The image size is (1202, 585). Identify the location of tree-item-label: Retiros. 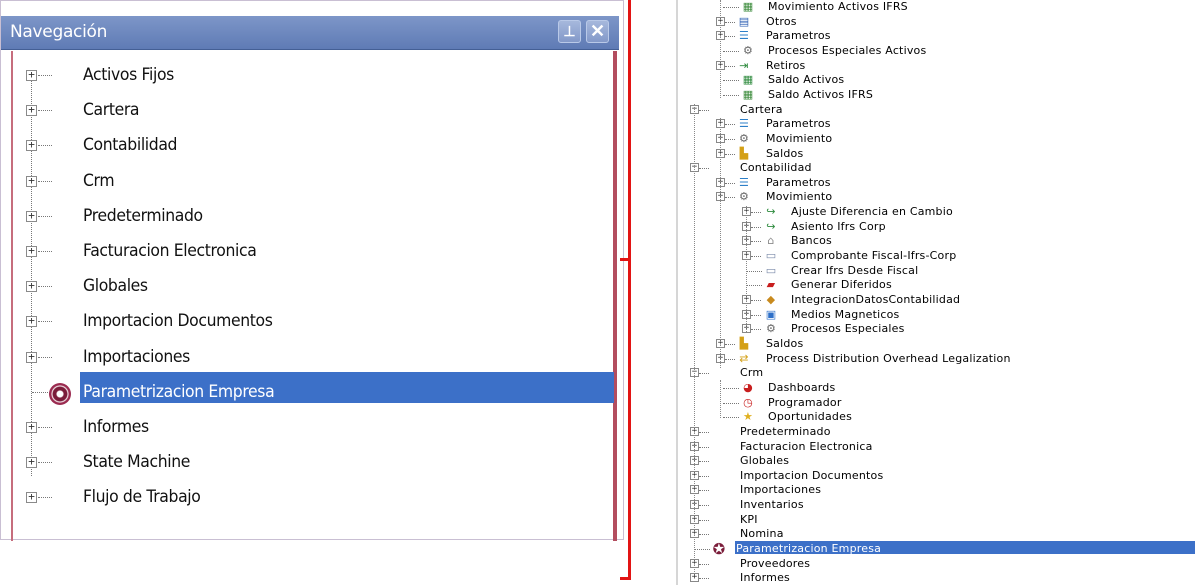
(786, 65).